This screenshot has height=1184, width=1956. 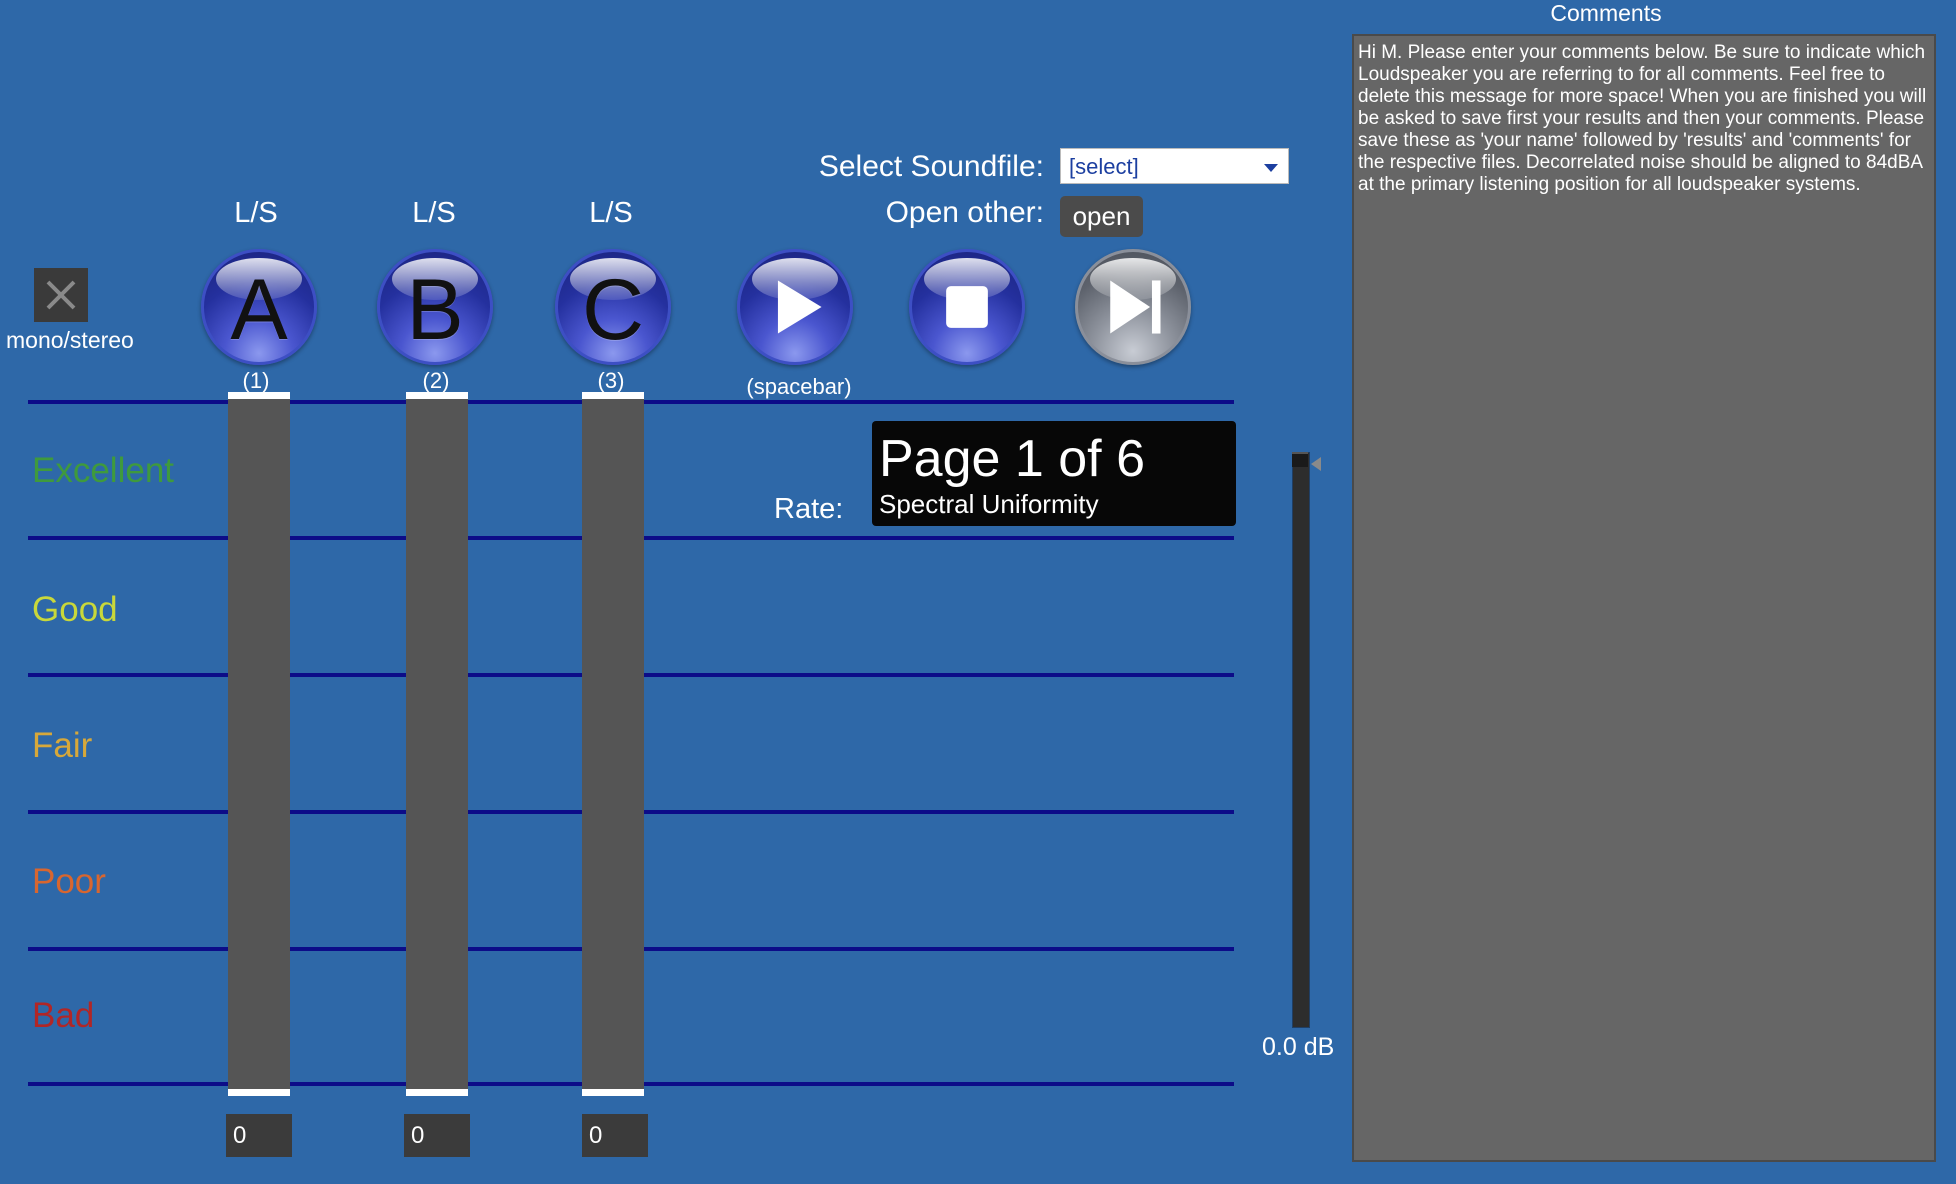 I want to click on ls-label-c: L/S, so click(x=611, y=213).